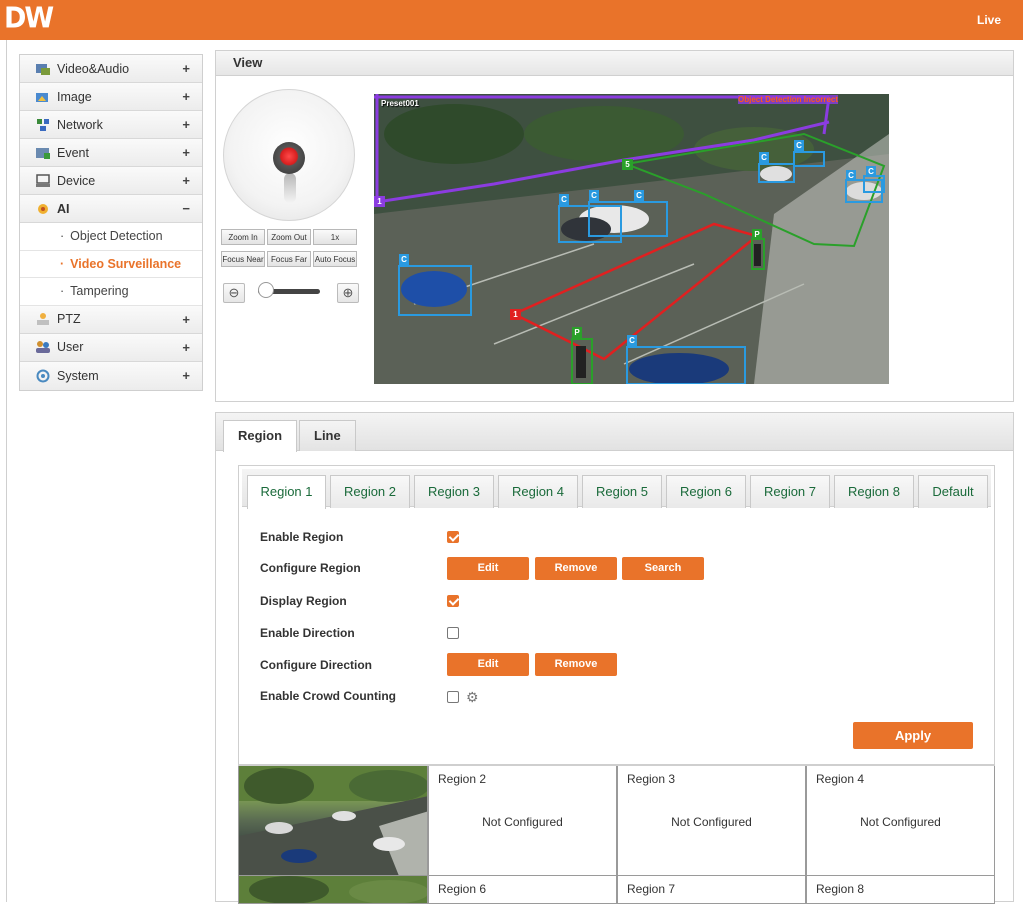  I want to click on zoom-in-button: Zoom In, so click(243, 237).